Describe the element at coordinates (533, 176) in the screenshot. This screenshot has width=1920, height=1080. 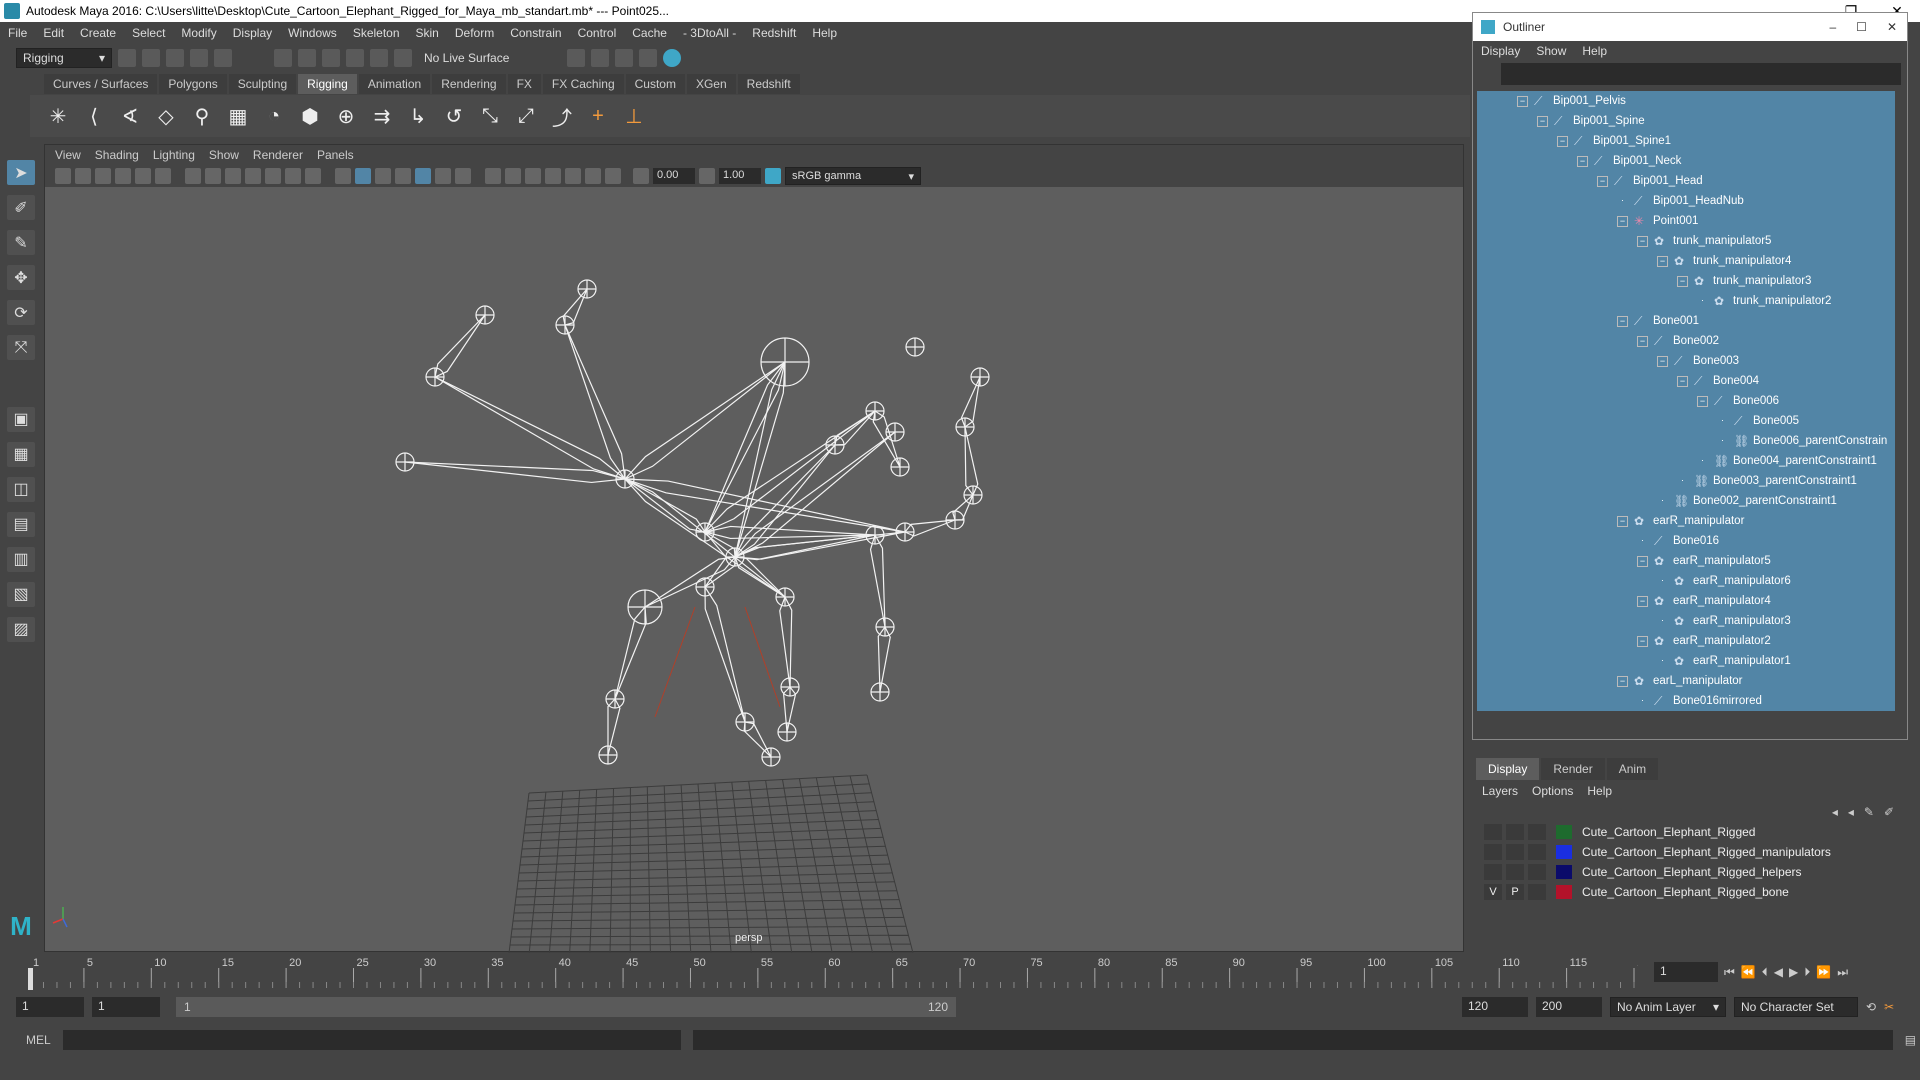
I see `aa-icon` at that location.